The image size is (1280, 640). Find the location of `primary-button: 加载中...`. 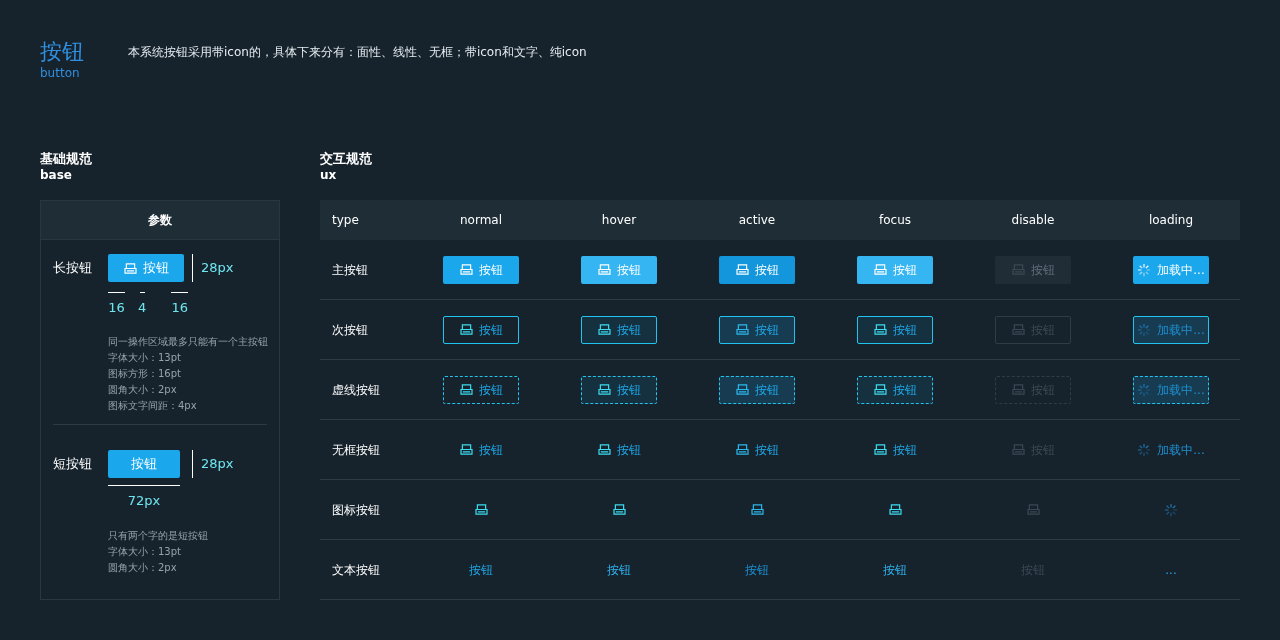

primary-button: 加载中... is located at coordinates (1171, 269).